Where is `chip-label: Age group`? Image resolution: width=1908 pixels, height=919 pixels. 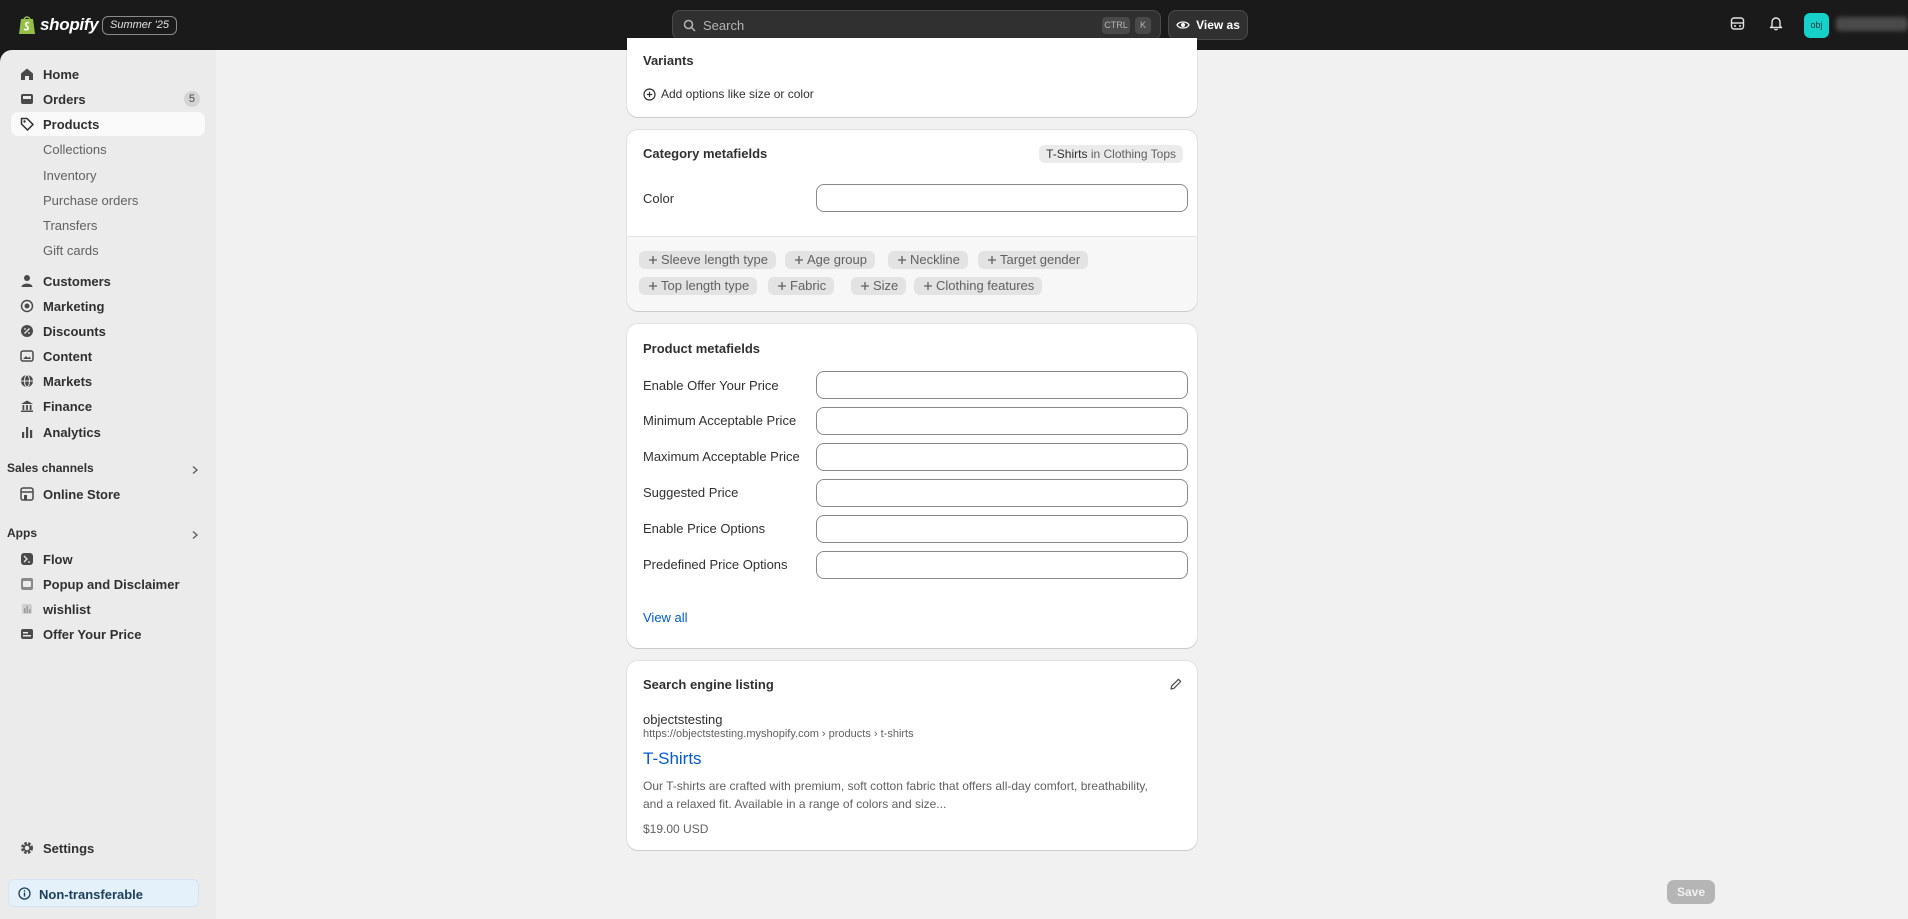
chip-label: Age group is located at coordinates (837, 259).